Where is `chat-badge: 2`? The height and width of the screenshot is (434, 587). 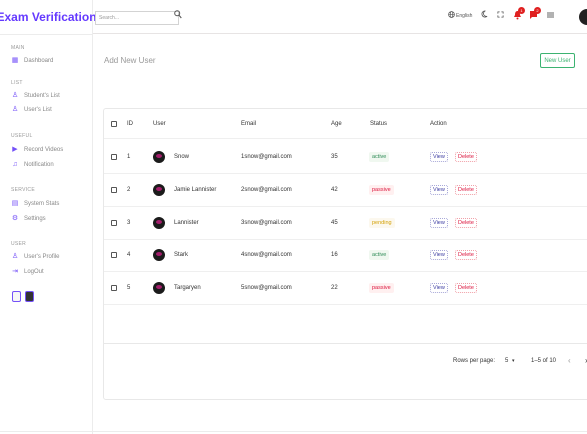
chat-badge: 2 is located at coordinates (537, 10).